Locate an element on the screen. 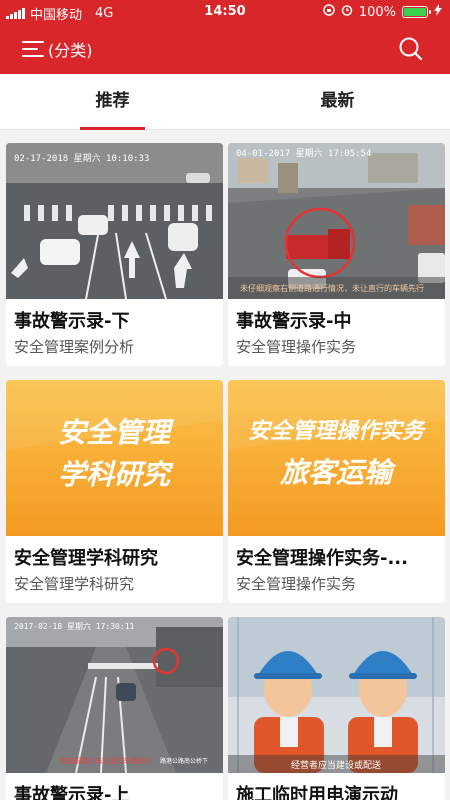  tab-label: 最新 is located at coordinates (337, 101).